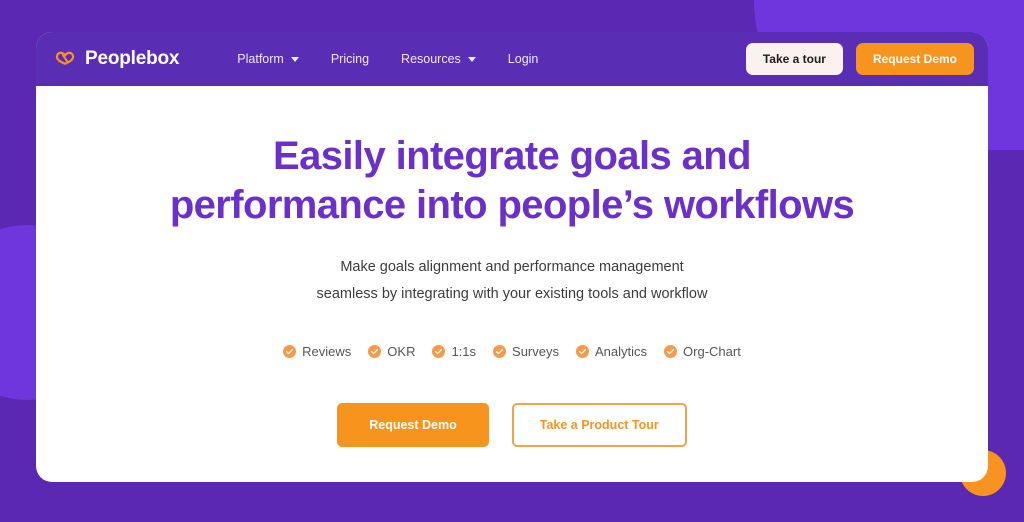 This screenshot has width=1024, height=522. Describe the element at coordinates (260, 59) in the screenshot. I see `nav-item-platform-label: Platform` at that location.